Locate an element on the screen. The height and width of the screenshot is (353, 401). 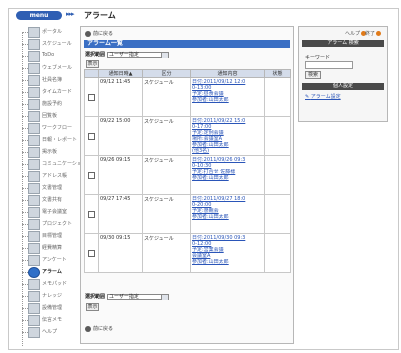
calendar-icon is located at coordinates (34, 44).